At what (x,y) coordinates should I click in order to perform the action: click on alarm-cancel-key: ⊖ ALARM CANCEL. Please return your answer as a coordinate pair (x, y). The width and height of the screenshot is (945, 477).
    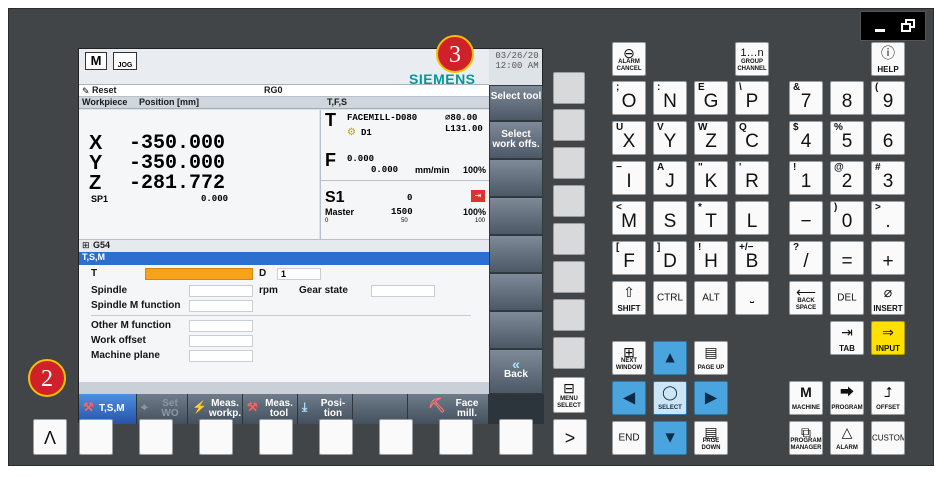
    Looking at the image, I should click on (629, 59).